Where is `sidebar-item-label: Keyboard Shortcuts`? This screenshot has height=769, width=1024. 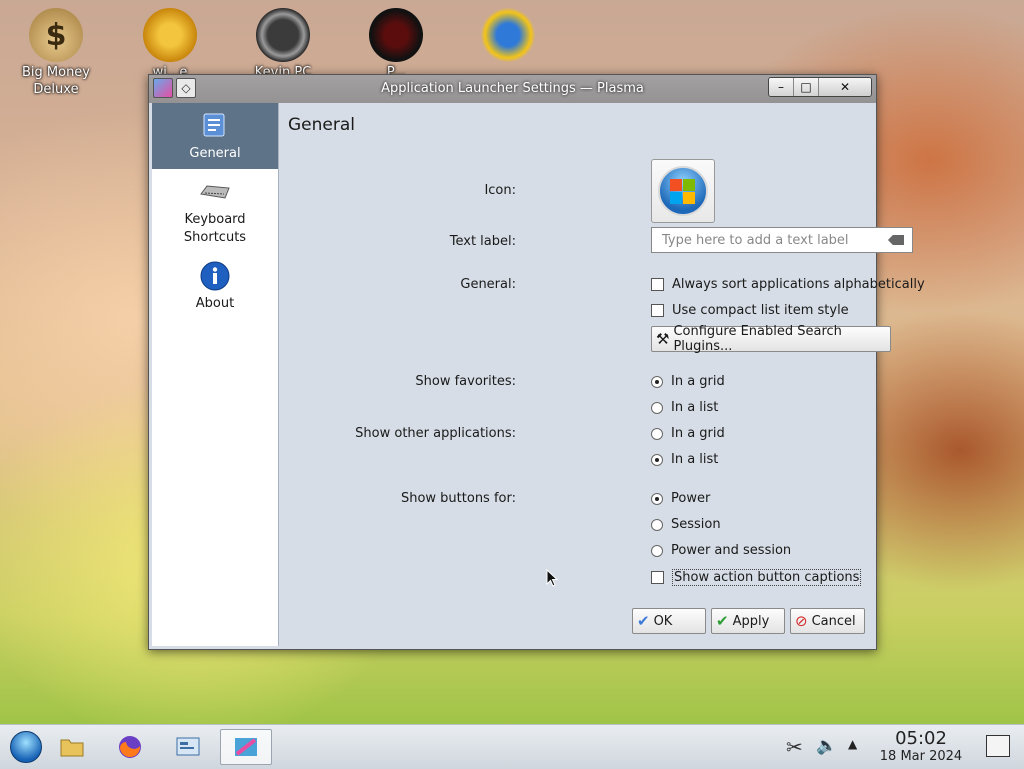
sidebar-item-label: Keyboard Shortcuts is located at coordinates (215, 228).